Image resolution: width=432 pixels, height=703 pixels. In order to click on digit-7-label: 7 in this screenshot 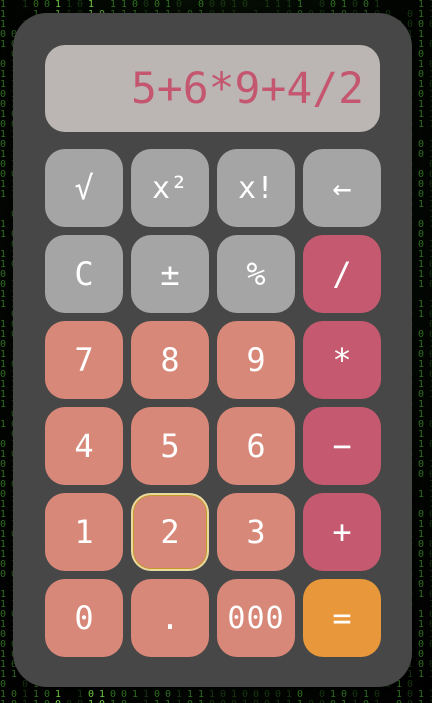, I will do `click(84, 360)`.